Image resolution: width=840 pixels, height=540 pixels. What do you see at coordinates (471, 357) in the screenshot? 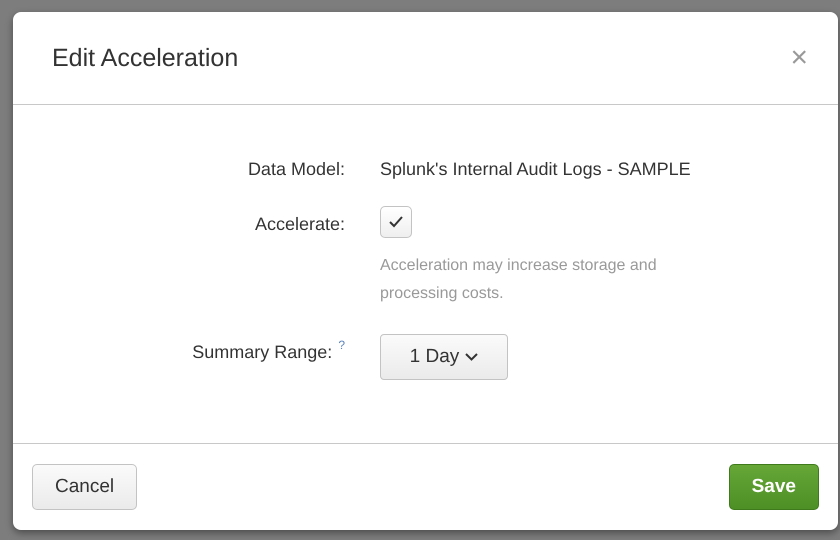
I see `chevron-icon` at bounding box center [471, 357].